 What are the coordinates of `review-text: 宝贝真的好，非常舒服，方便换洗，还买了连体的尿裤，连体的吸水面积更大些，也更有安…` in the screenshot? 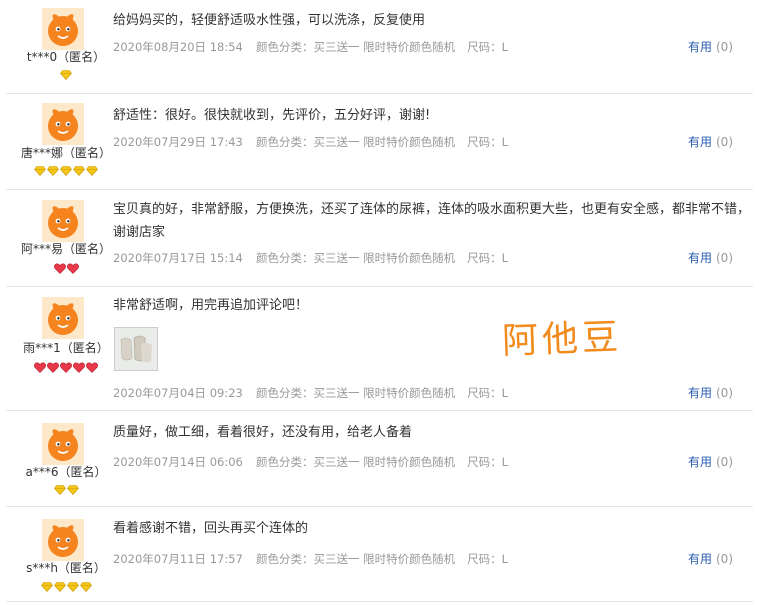 It's located at (432, 221).